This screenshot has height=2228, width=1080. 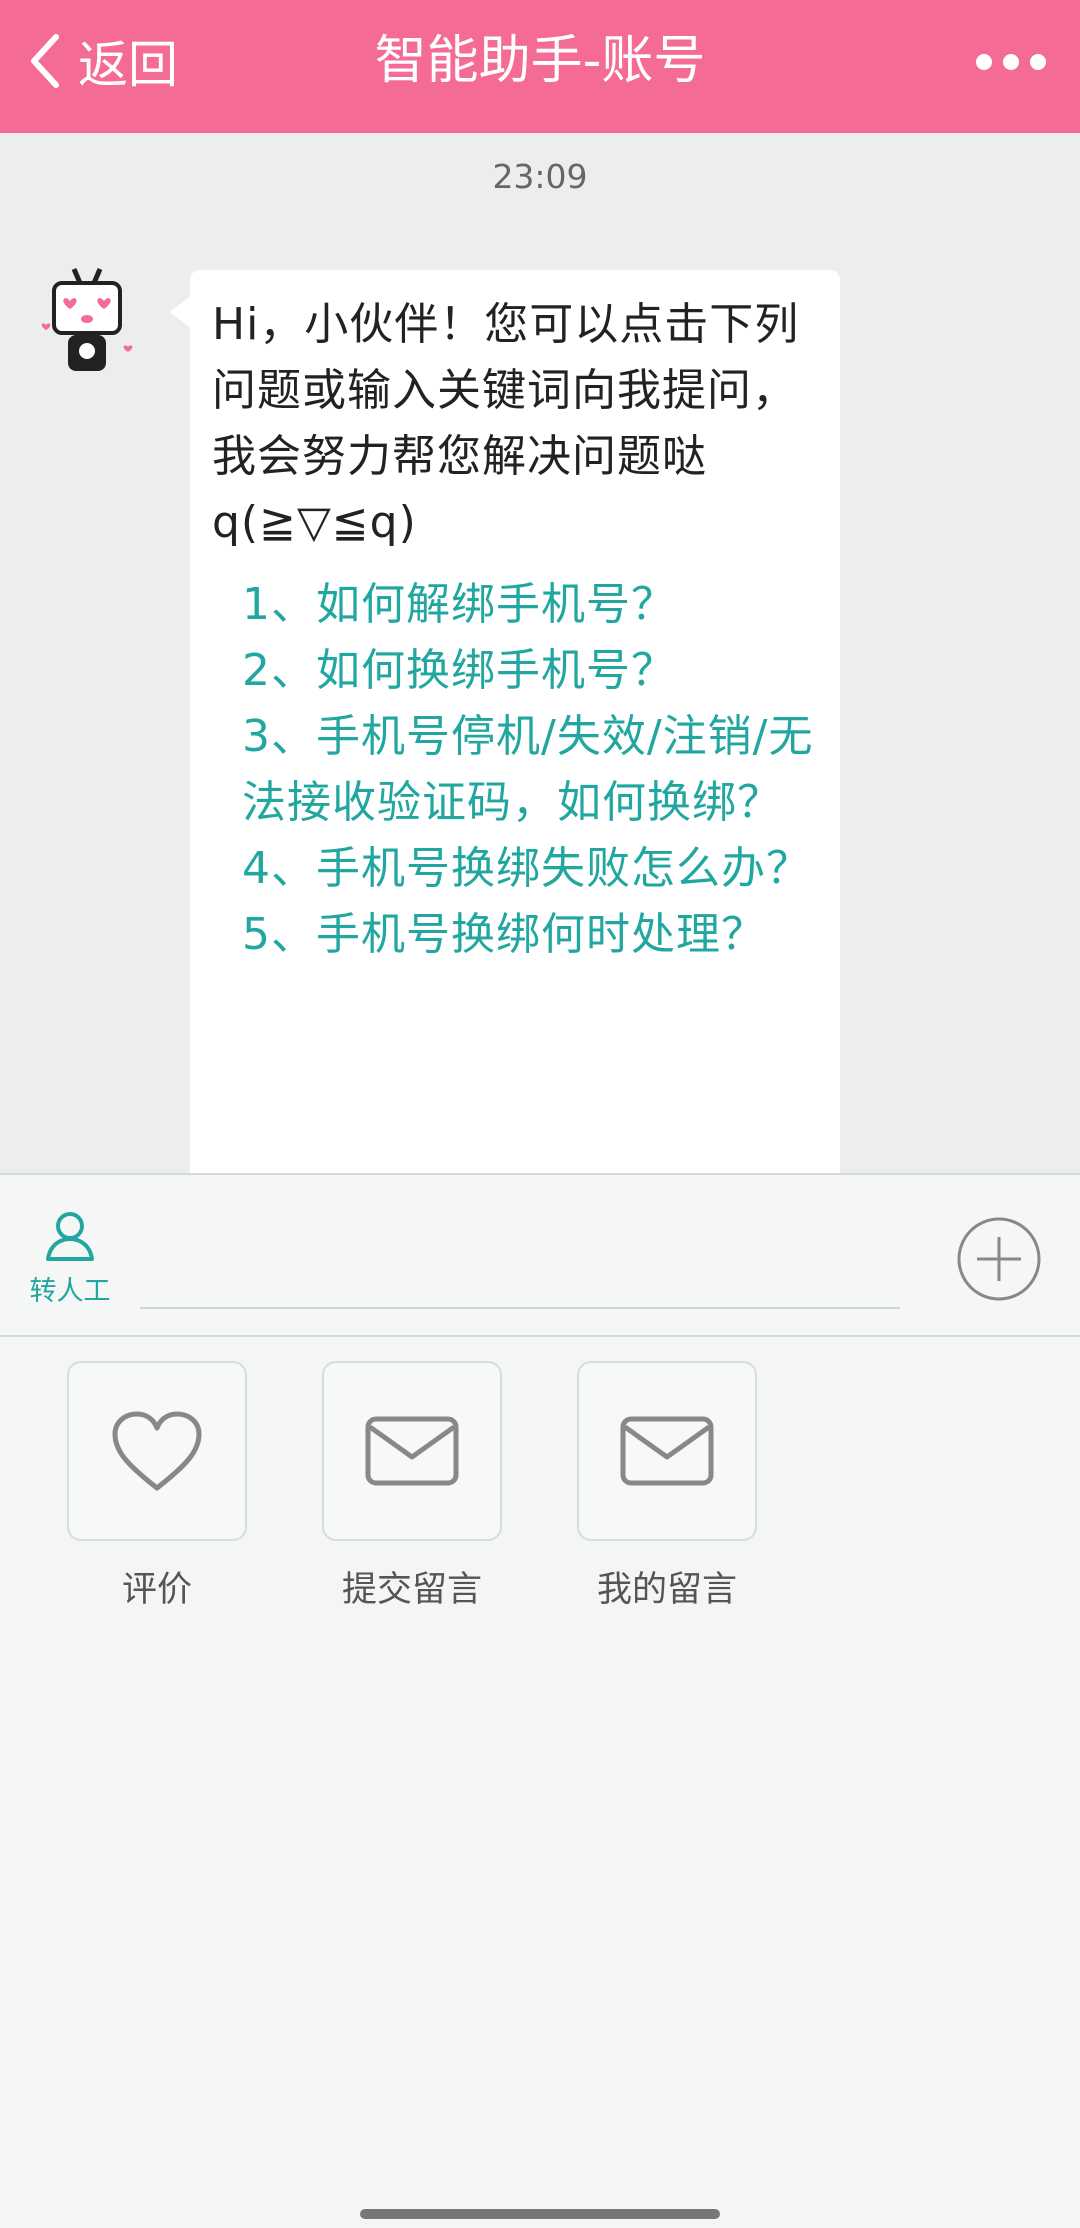 What do you see at coordinates (529, 605) in the screenshot?
I see `question-link: 1、如何解绑手机号？` at bounding box center [529, 605].